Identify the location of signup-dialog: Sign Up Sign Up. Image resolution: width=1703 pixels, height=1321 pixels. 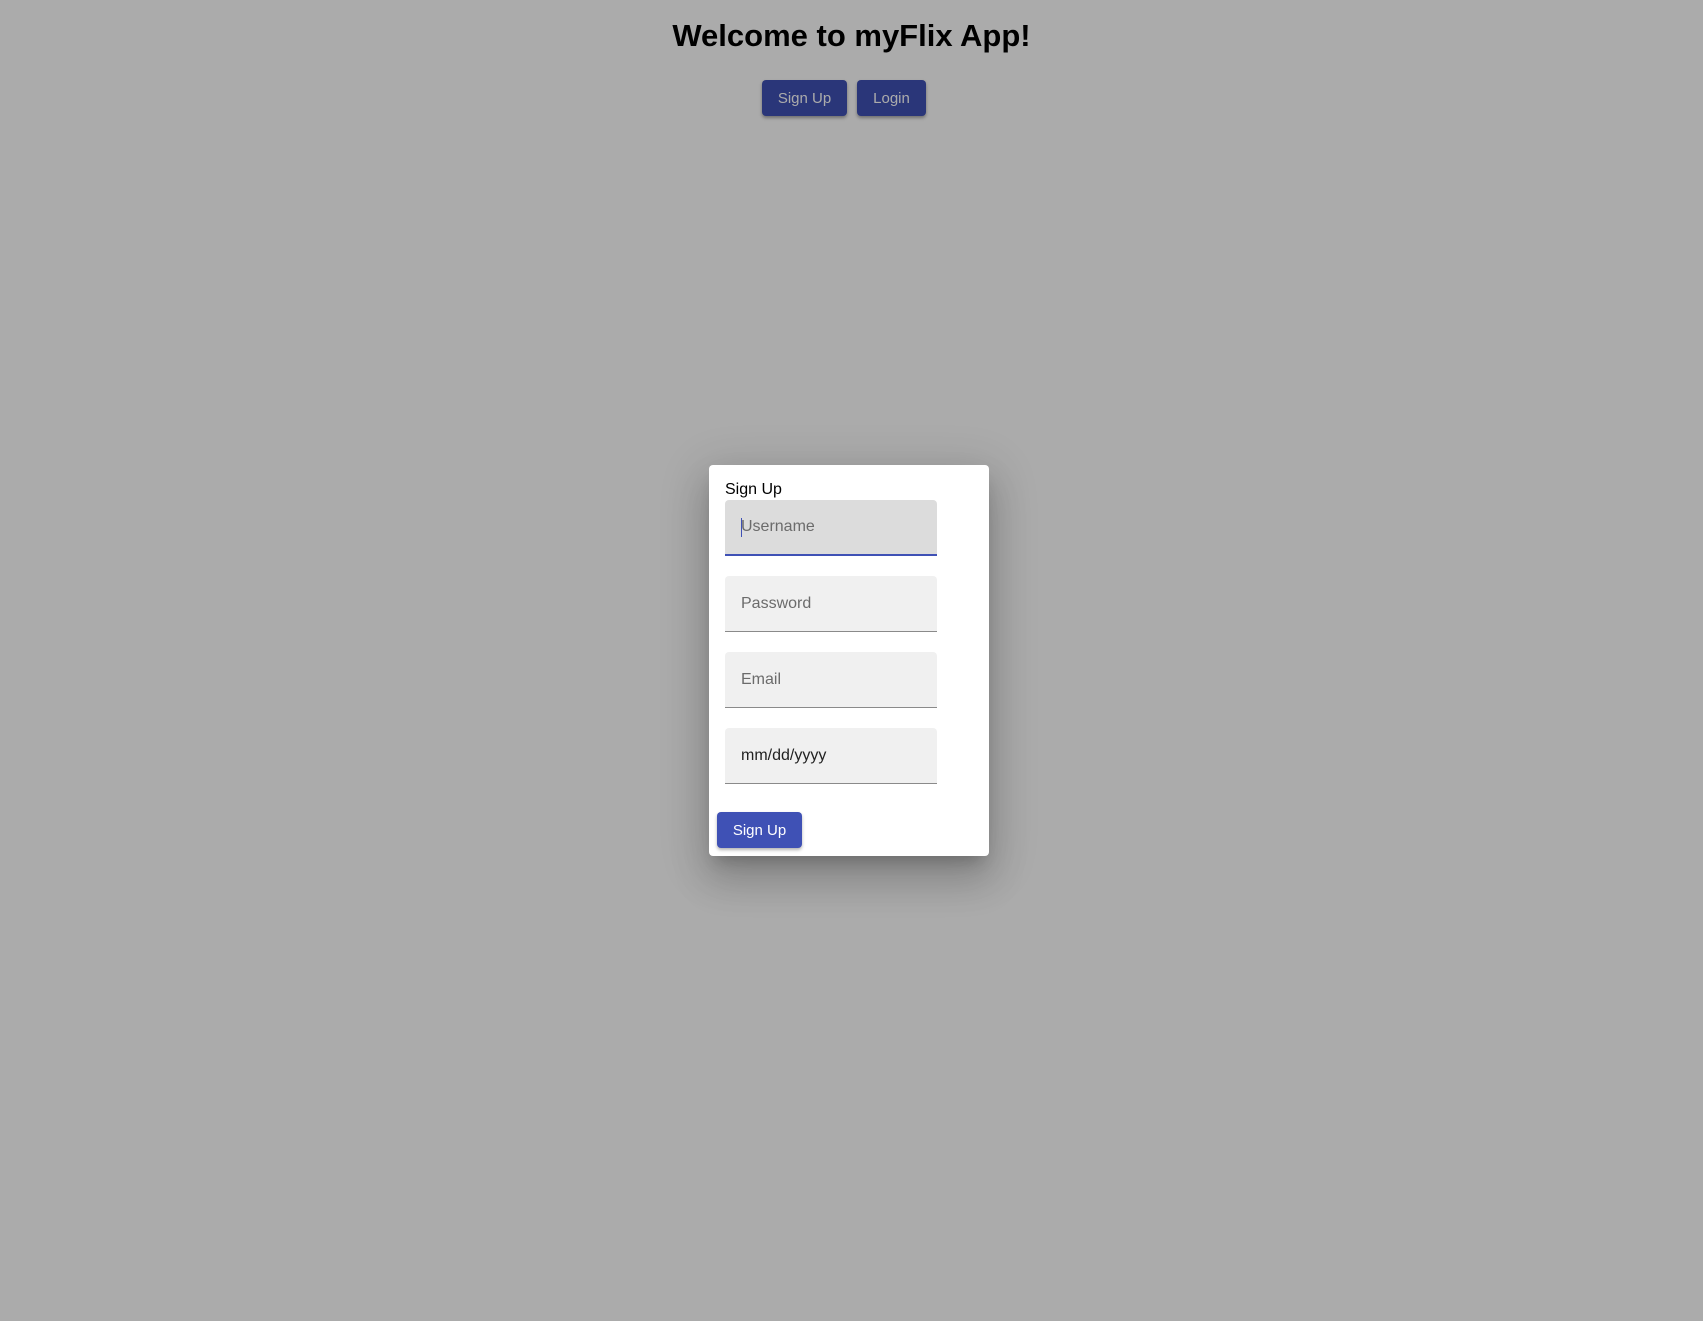
(849, 660).